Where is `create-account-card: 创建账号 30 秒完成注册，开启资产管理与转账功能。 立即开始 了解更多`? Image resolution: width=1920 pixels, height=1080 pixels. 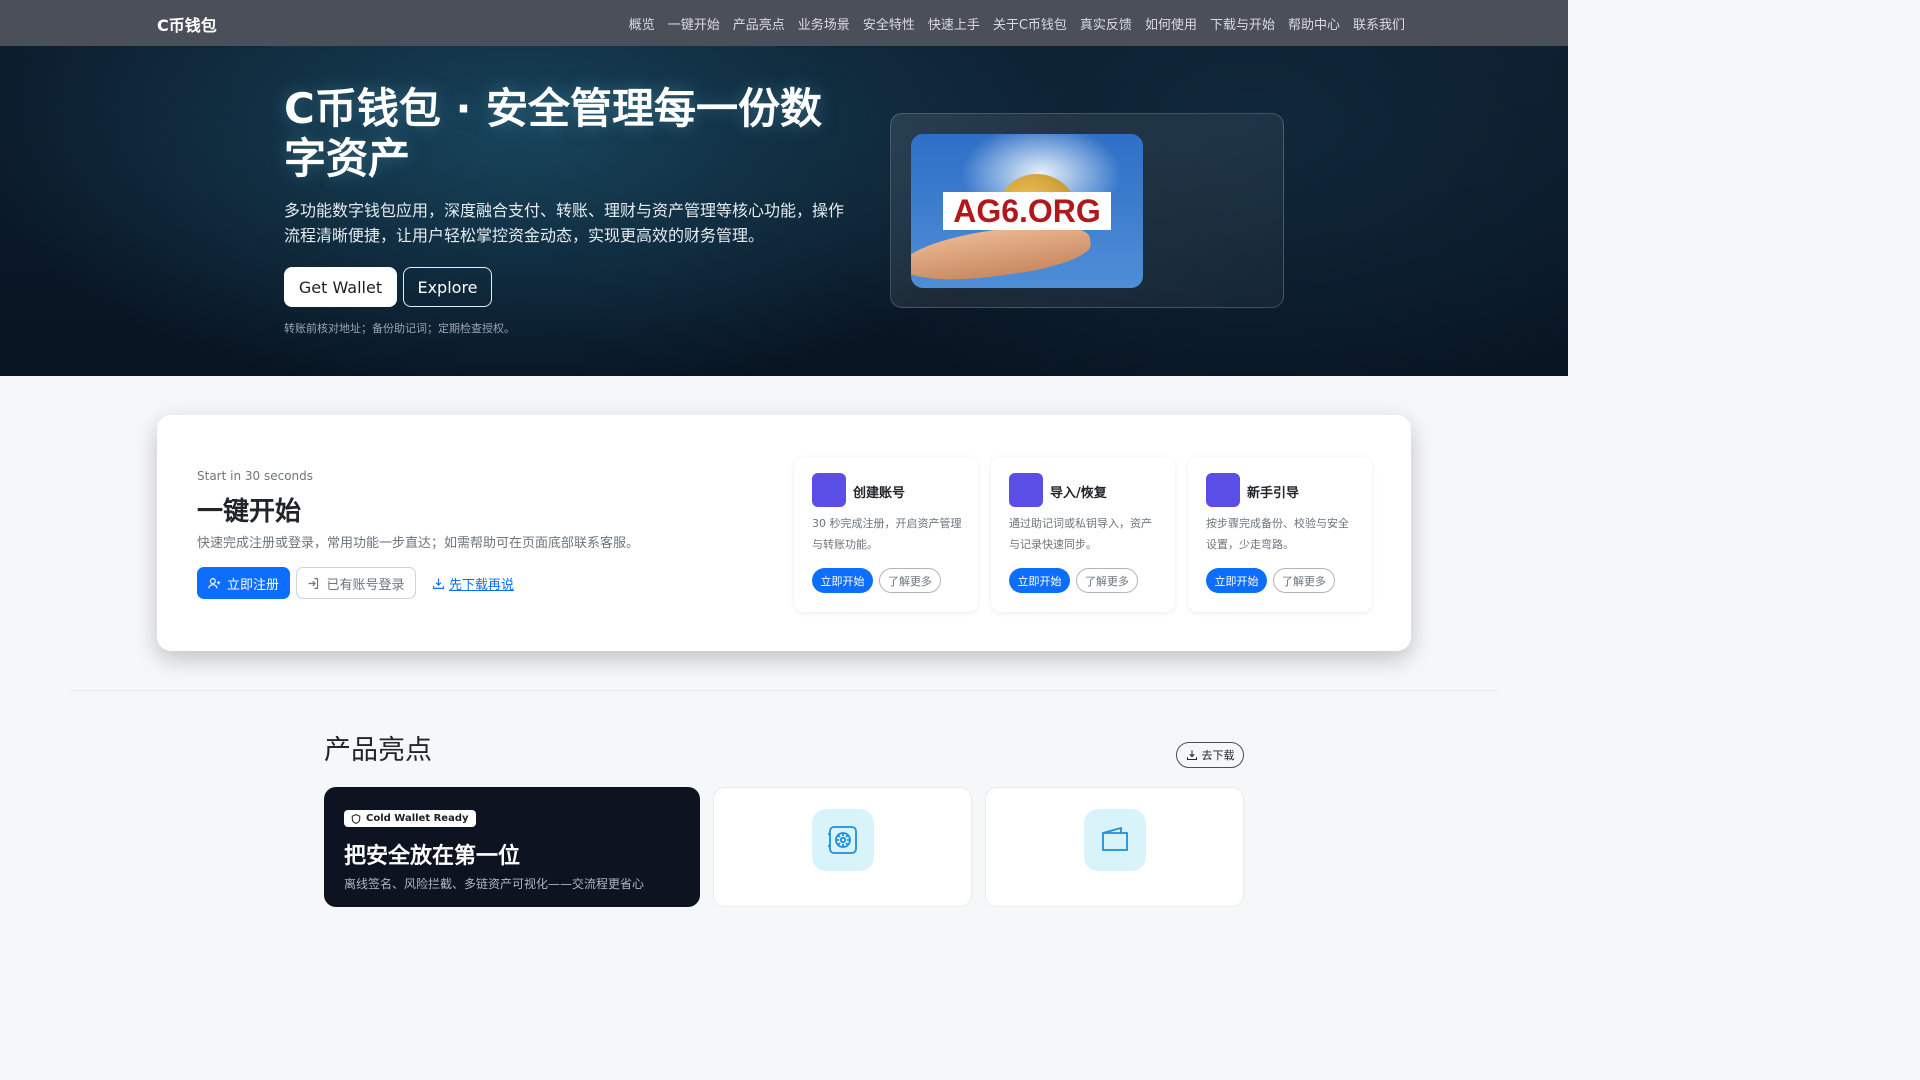 create-account-card: 创建账号 30 秒完成注册，开启资产管理与转账功能。 立即开始 了解更多 is located at coordinates (886, 534).